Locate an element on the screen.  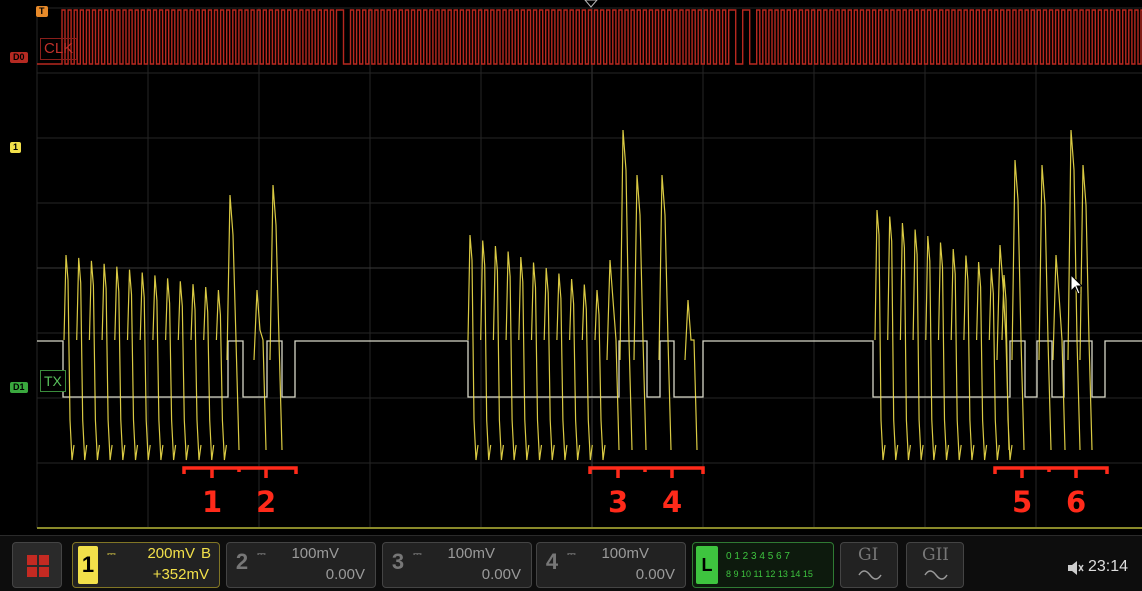
annotation-number-6: 6 is located at coordinates (1076, 502).